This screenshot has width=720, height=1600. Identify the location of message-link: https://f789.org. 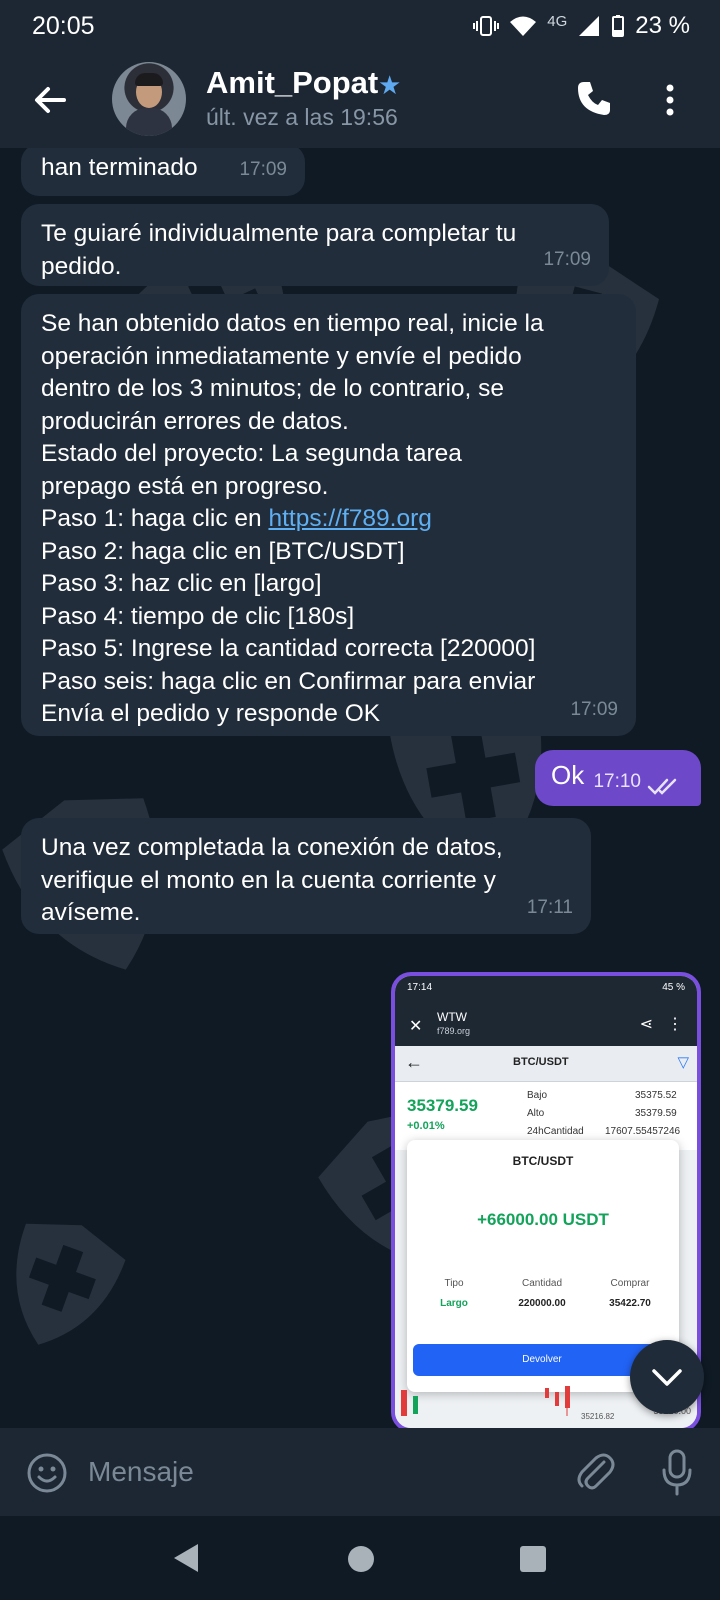
(349, 518).